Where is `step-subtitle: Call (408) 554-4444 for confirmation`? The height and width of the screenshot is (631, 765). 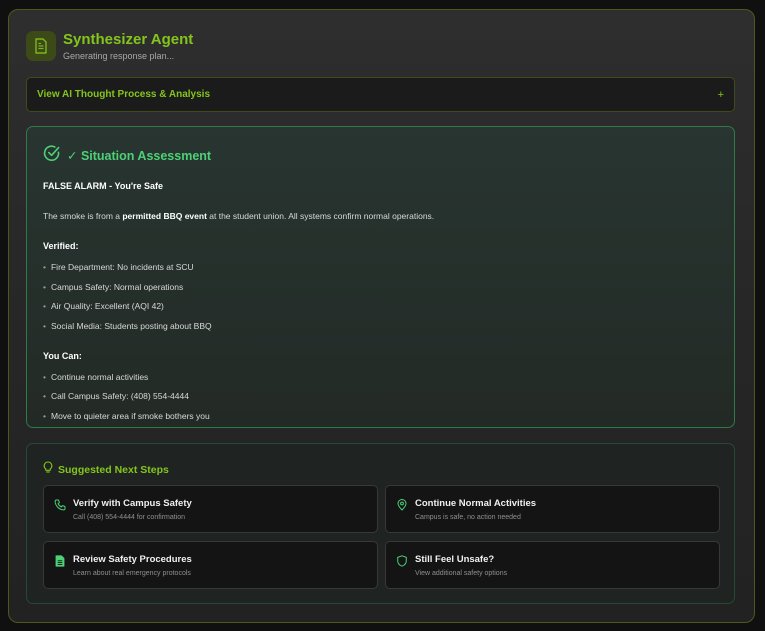 step-subtitle: Call (408) 554-4444 for confirmation is located at coordinates (129, 517).